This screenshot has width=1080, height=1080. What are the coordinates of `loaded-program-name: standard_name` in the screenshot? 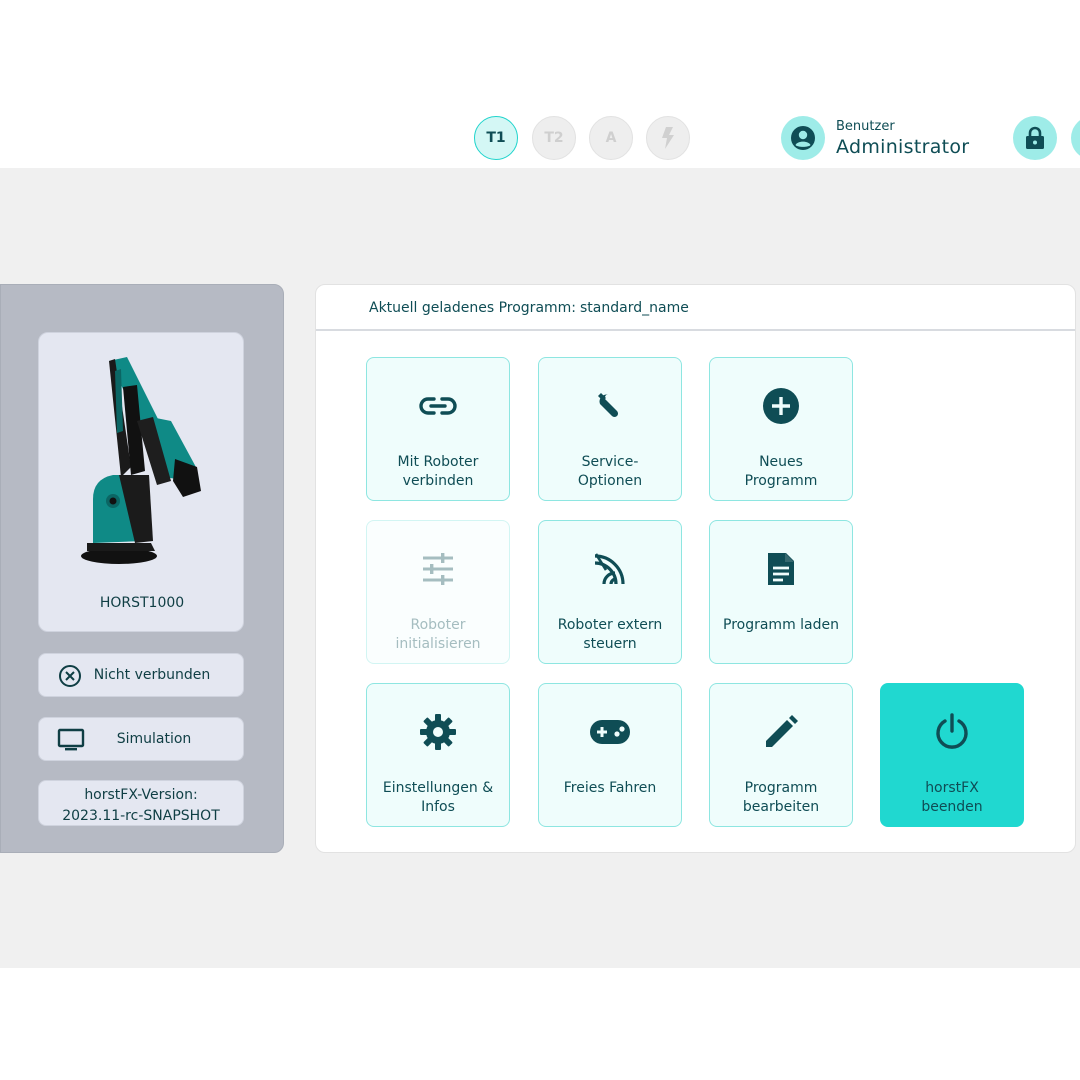 It's located at (634, 308).